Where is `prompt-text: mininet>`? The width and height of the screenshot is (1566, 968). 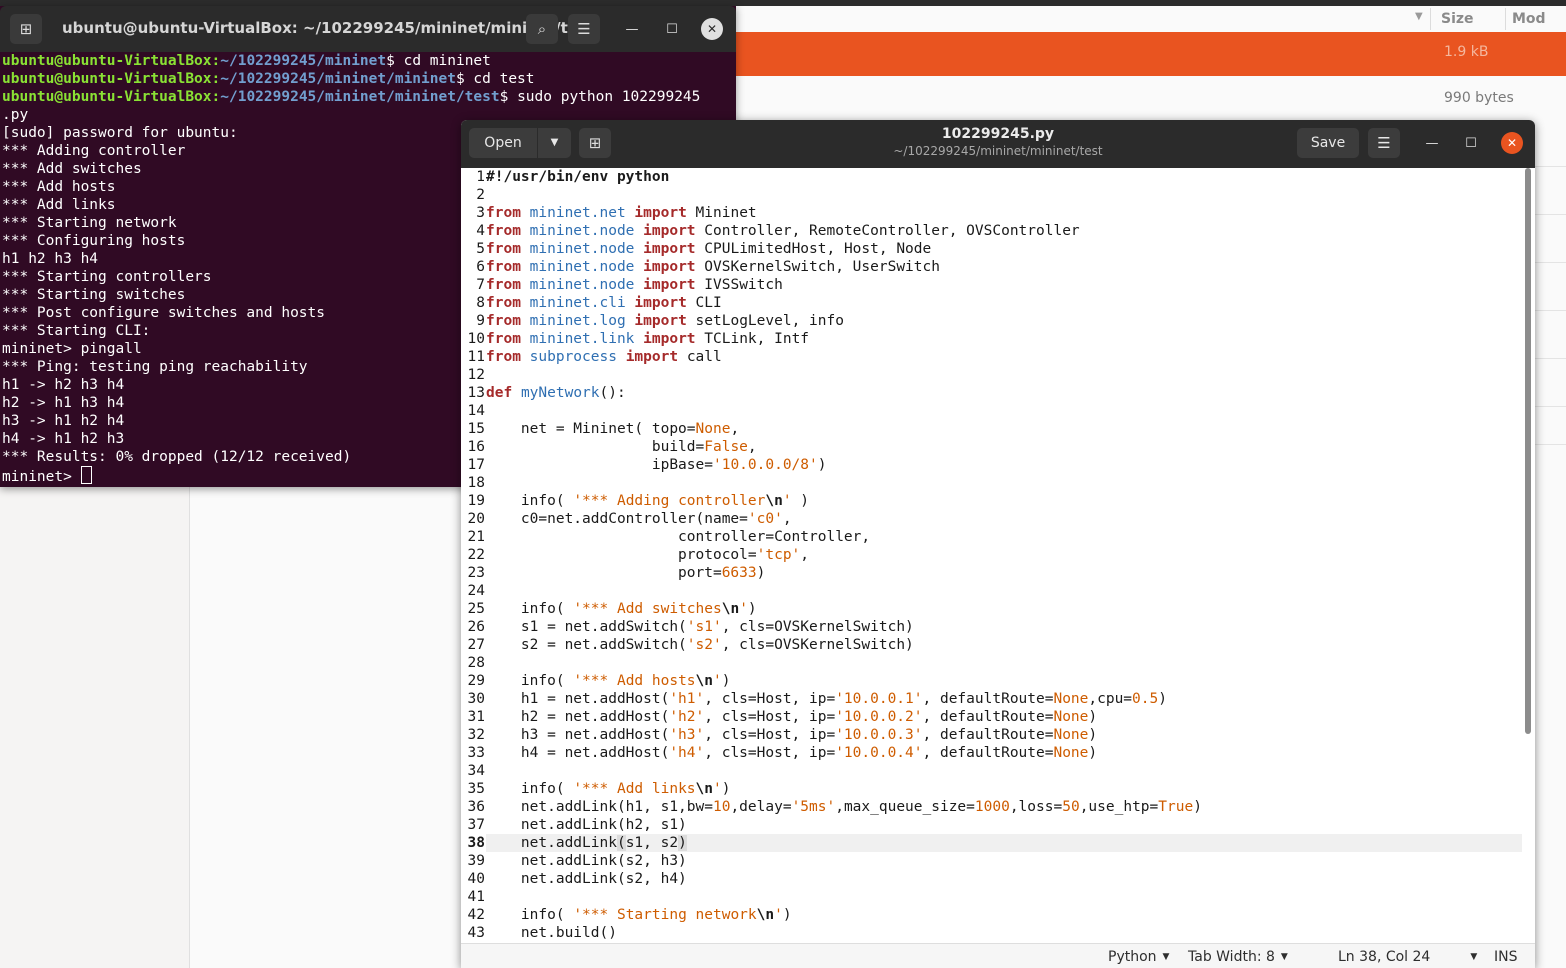 prompt-text: mininet> is located at coordinates (41, 477).